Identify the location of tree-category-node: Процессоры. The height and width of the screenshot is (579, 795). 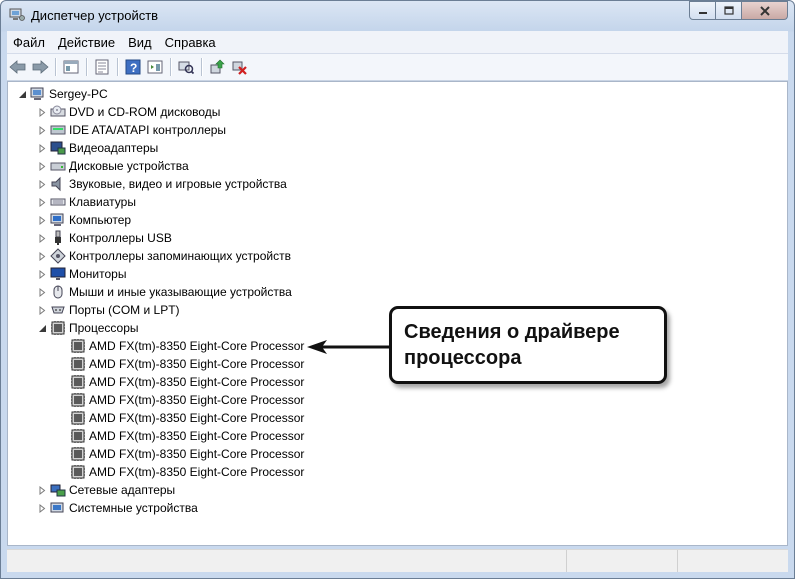
(88, 328).